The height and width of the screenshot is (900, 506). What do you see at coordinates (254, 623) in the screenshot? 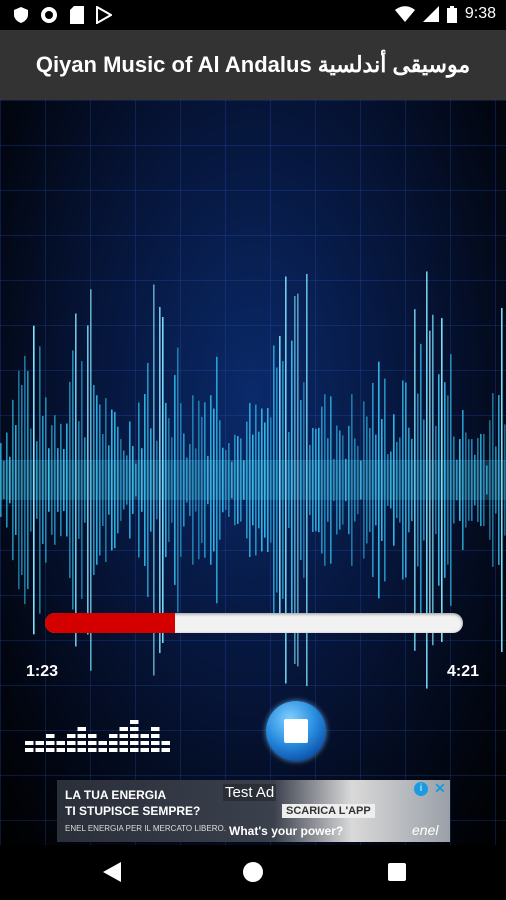
I see `progress-bar` at bounding box center [254, 623].